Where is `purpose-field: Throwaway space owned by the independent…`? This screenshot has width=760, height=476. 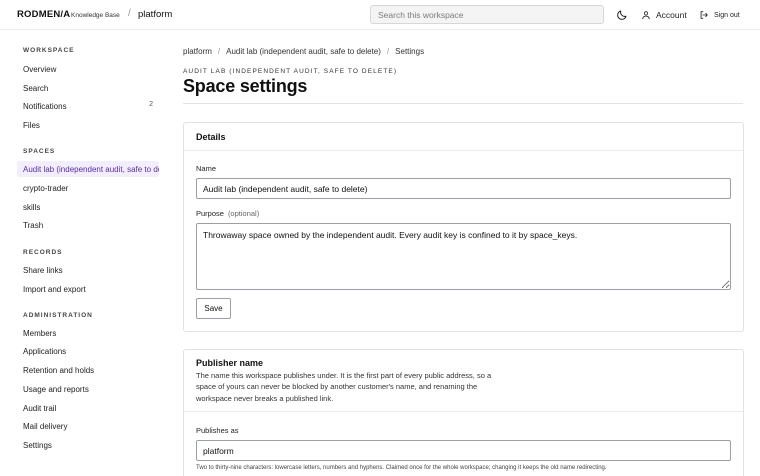
purpose-field: Throwaway space owned by the independent… is located at coordinates (463, 256).